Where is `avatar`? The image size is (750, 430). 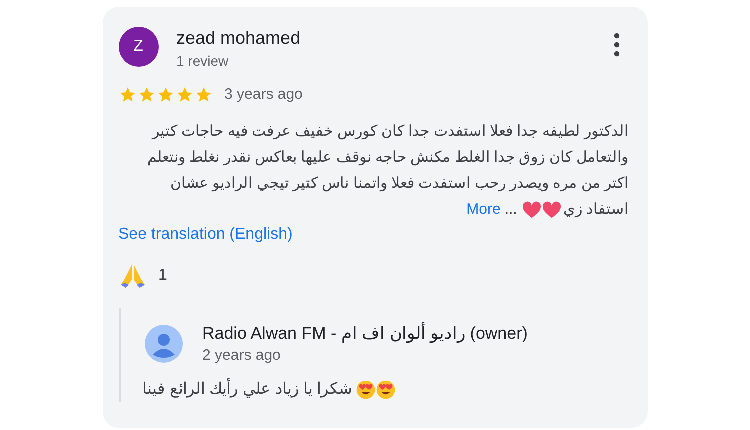 avatar is located at coordinates (163, 343).